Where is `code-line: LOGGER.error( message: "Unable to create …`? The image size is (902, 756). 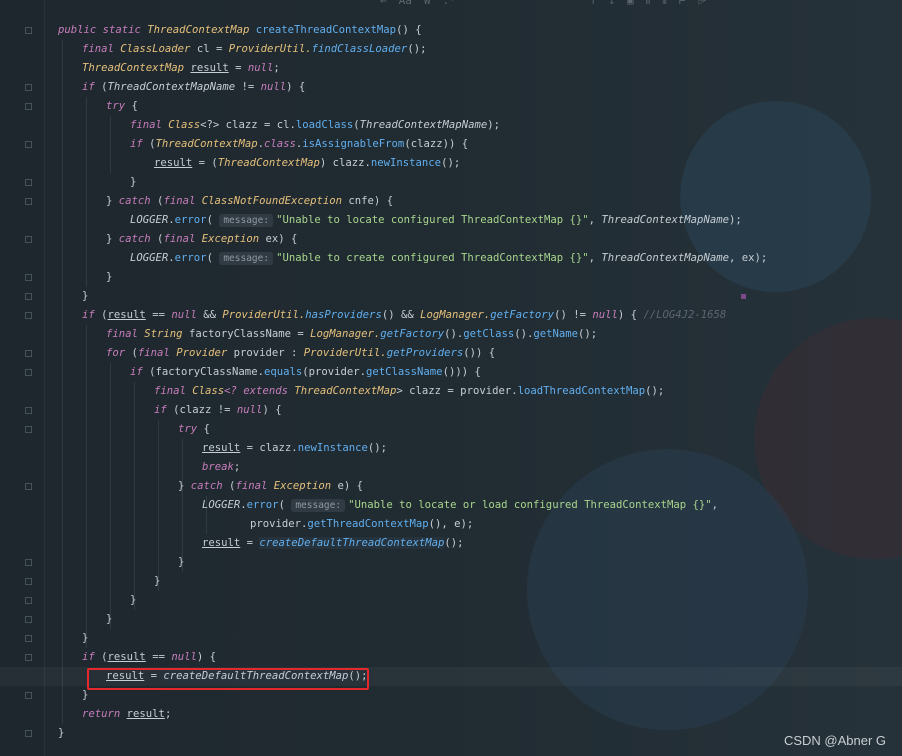 code-line: LOGGER.error( message: "Unable to create … is located at coordinates (451, 258).